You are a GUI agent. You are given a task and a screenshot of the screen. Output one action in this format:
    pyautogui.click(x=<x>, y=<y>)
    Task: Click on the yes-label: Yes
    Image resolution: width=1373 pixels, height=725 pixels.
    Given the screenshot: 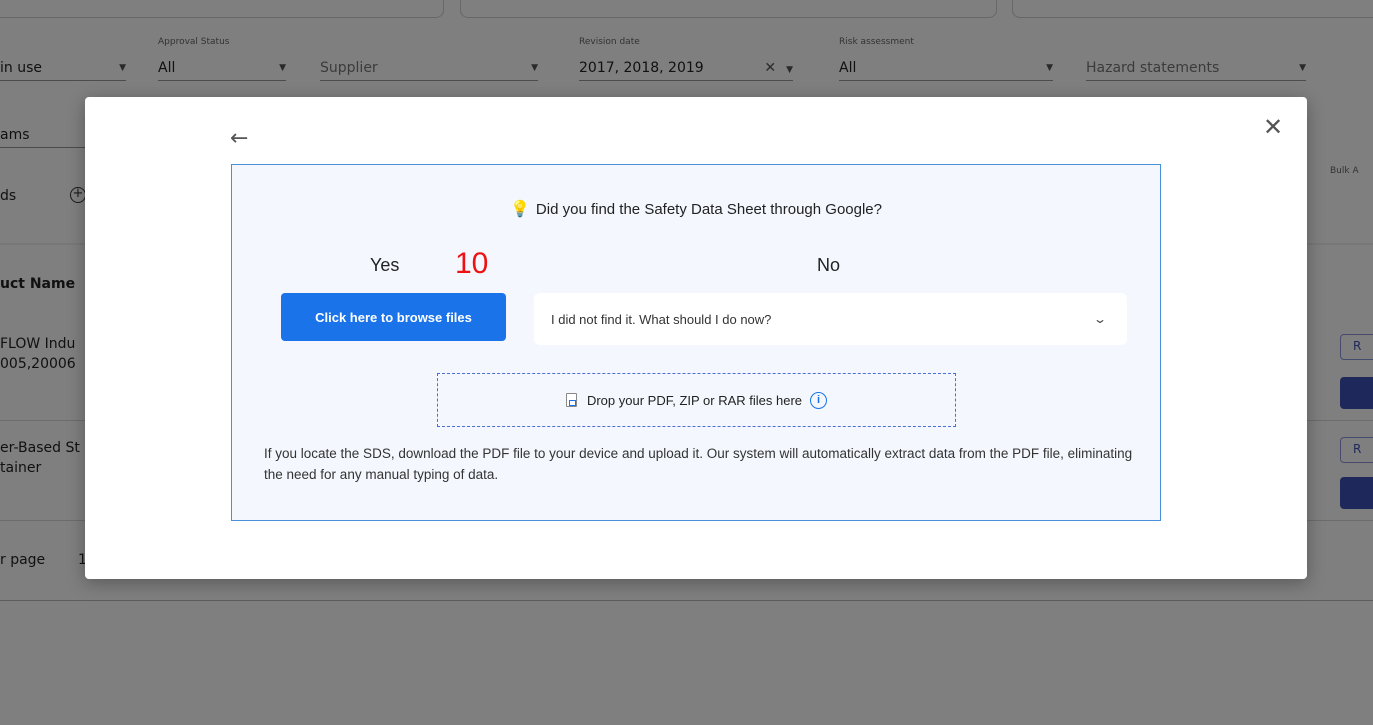 What is the action you would take?
    pyautogui.click(x=385, y=265)
    